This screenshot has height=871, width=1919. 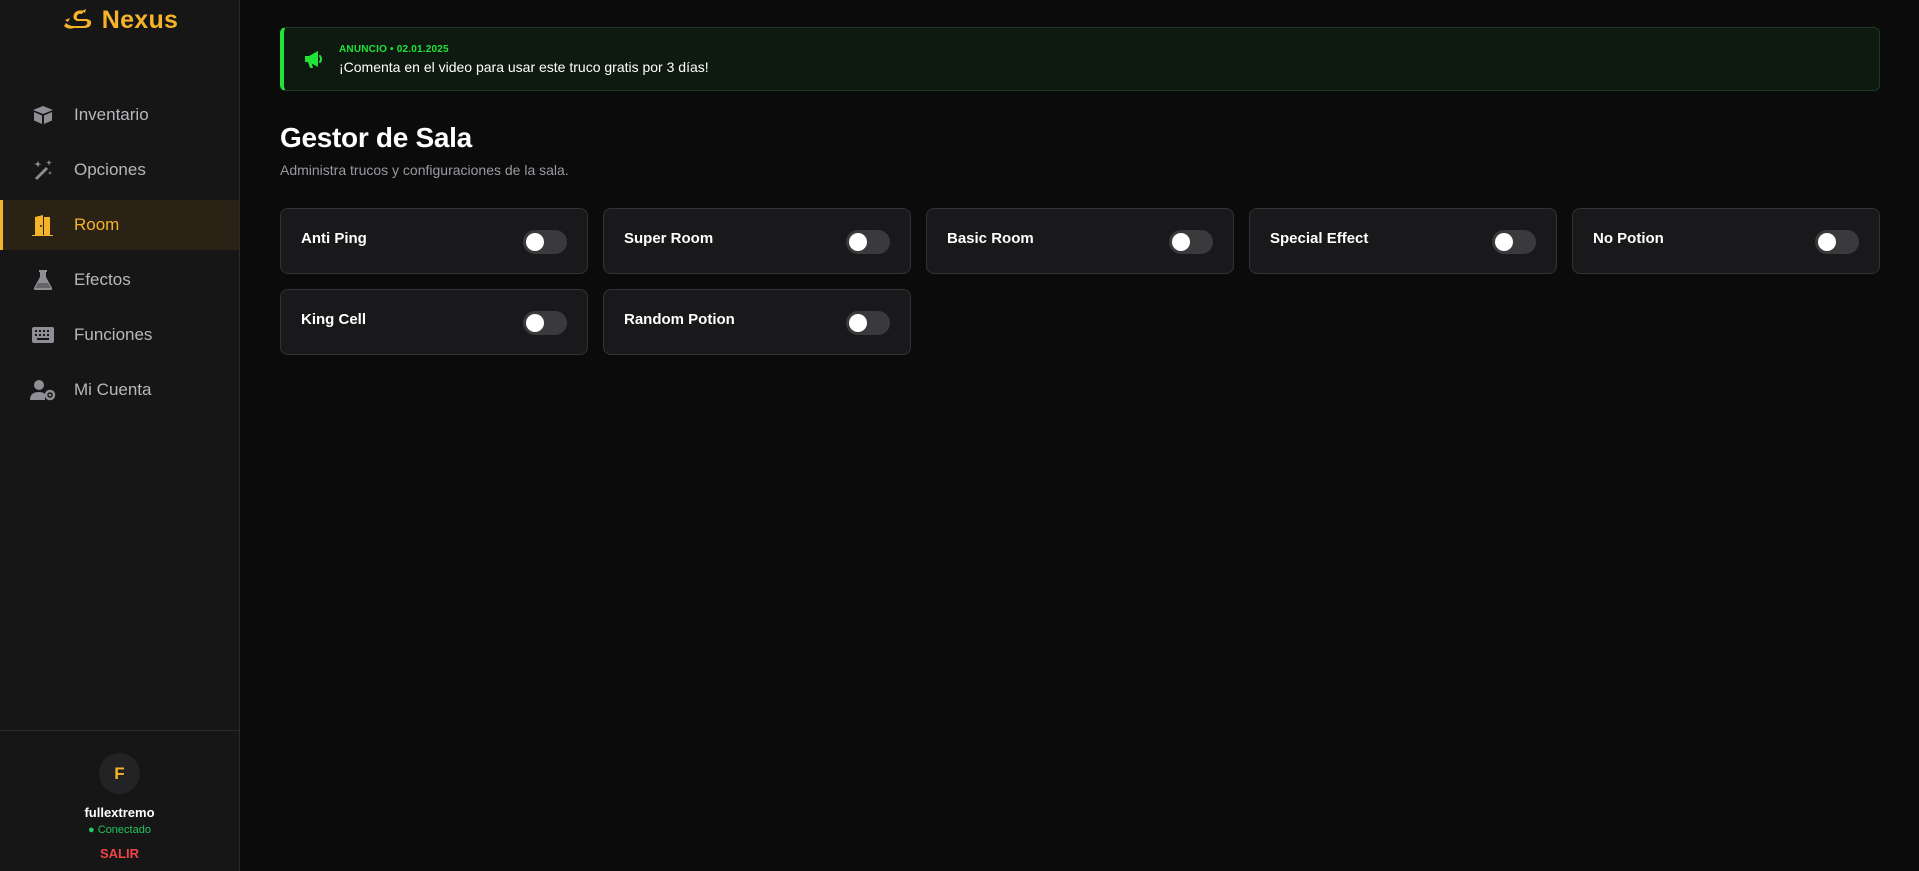 What do you see at coordinates (119, 830) in the screenshot?
I see `status-badge: ● Conectado` at bounding box center [119, 830].